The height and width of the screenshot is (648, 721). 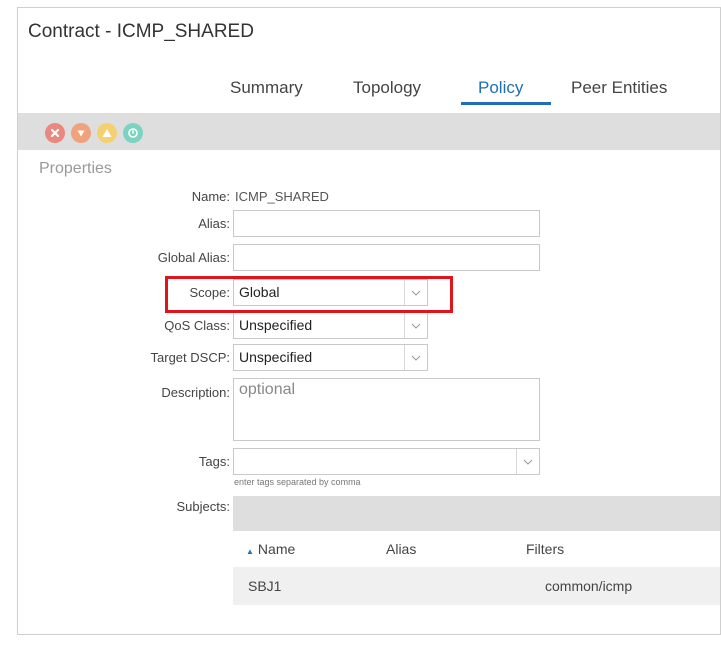 What do you see at coordinates (210, 196) in the screenshot?
I see `name-label: Name:` at bounding box center [210, 196].